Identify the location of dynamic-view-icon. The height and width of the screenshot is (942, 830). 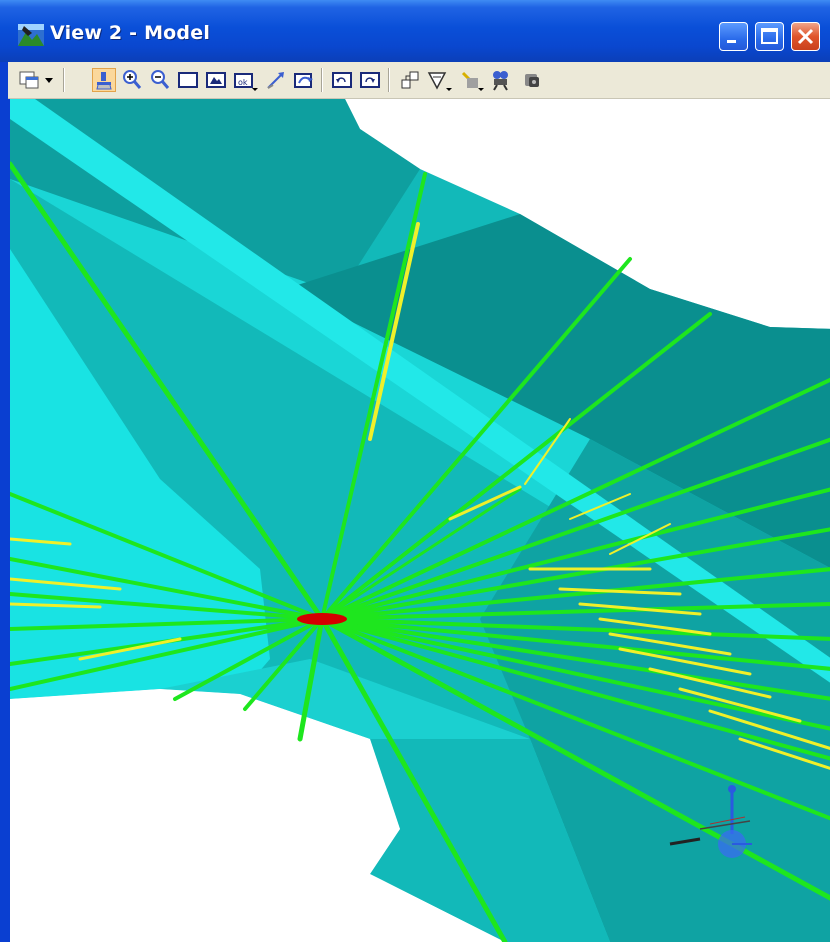
(303, 80).